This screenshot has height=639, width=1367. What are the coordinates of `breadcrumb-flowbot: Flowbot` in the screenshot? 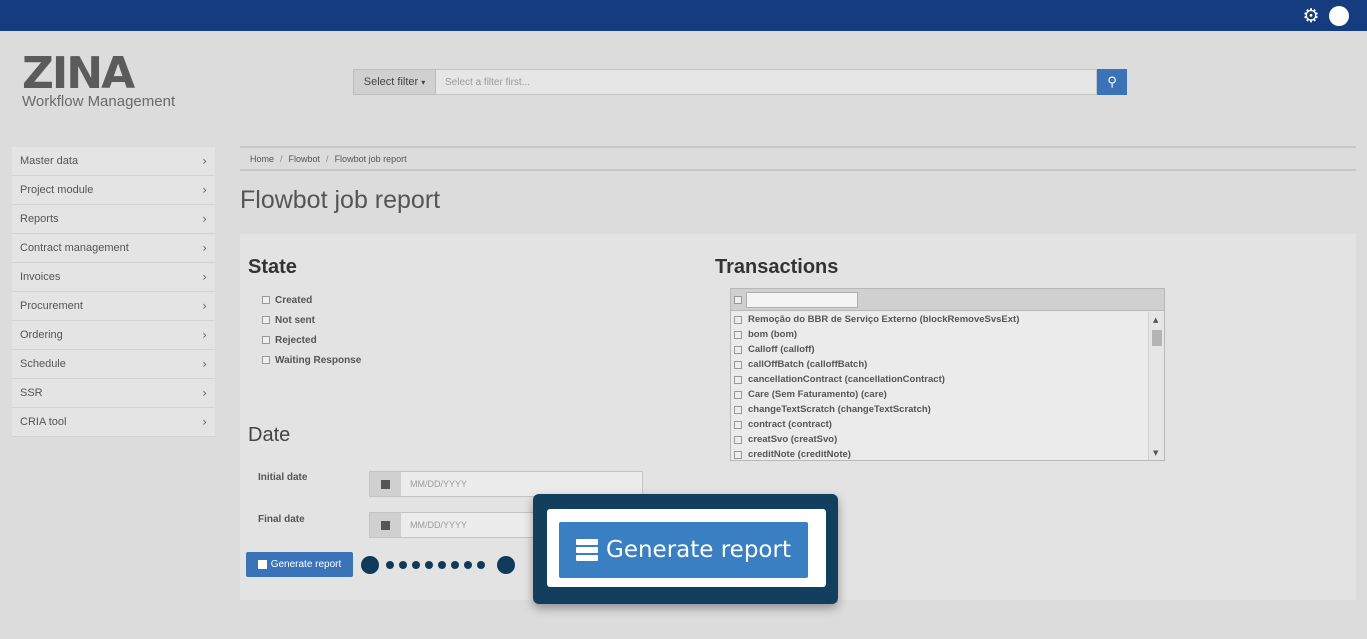 It's located at (305, 159).